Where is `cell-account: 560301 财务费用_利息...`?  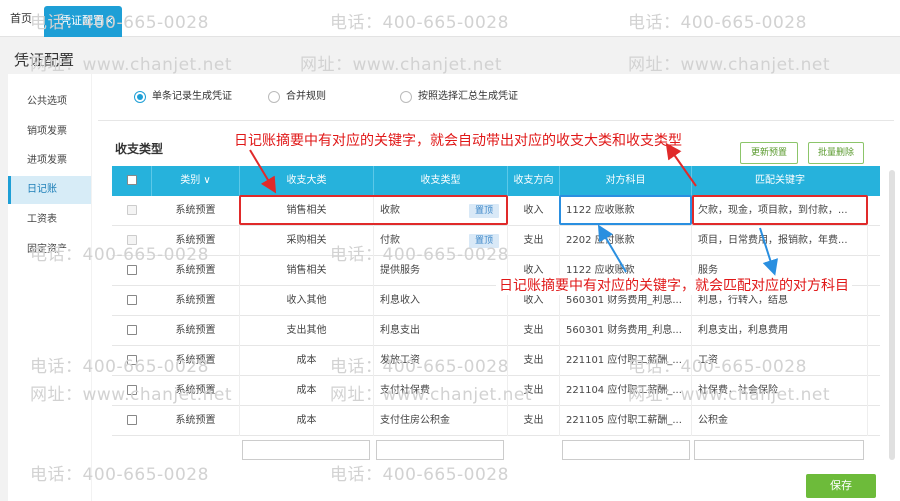 cell-account: 560301 财务费用_利息... is located at coordinates (626, 331).